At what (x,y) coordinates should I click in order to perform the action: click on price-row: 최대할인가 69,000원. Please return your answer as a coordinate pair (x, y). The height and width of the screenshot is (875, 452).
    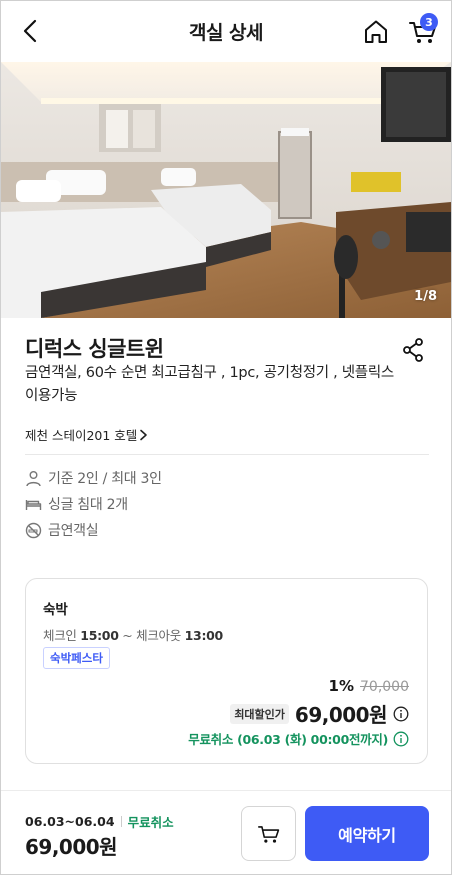
    Looking at the image, I should click on (319, 713).